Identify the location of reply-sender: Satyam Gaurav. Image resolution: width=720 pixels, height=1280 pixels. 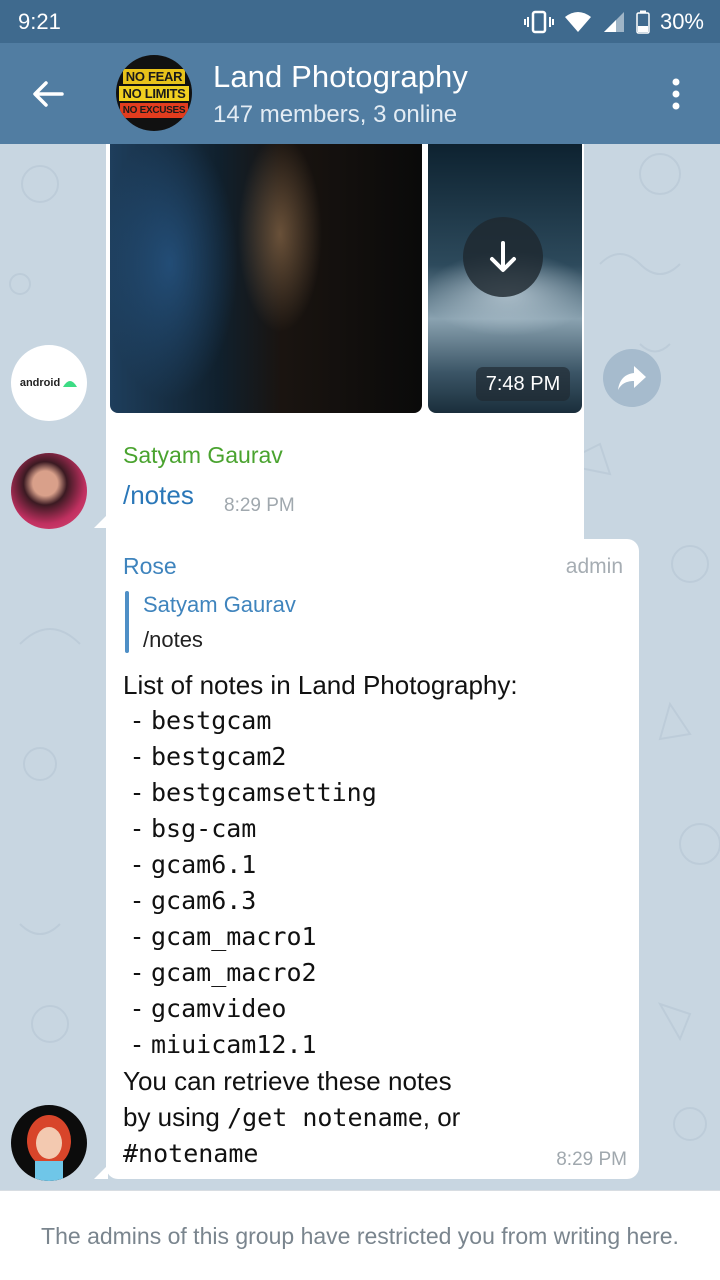
(219, 605).